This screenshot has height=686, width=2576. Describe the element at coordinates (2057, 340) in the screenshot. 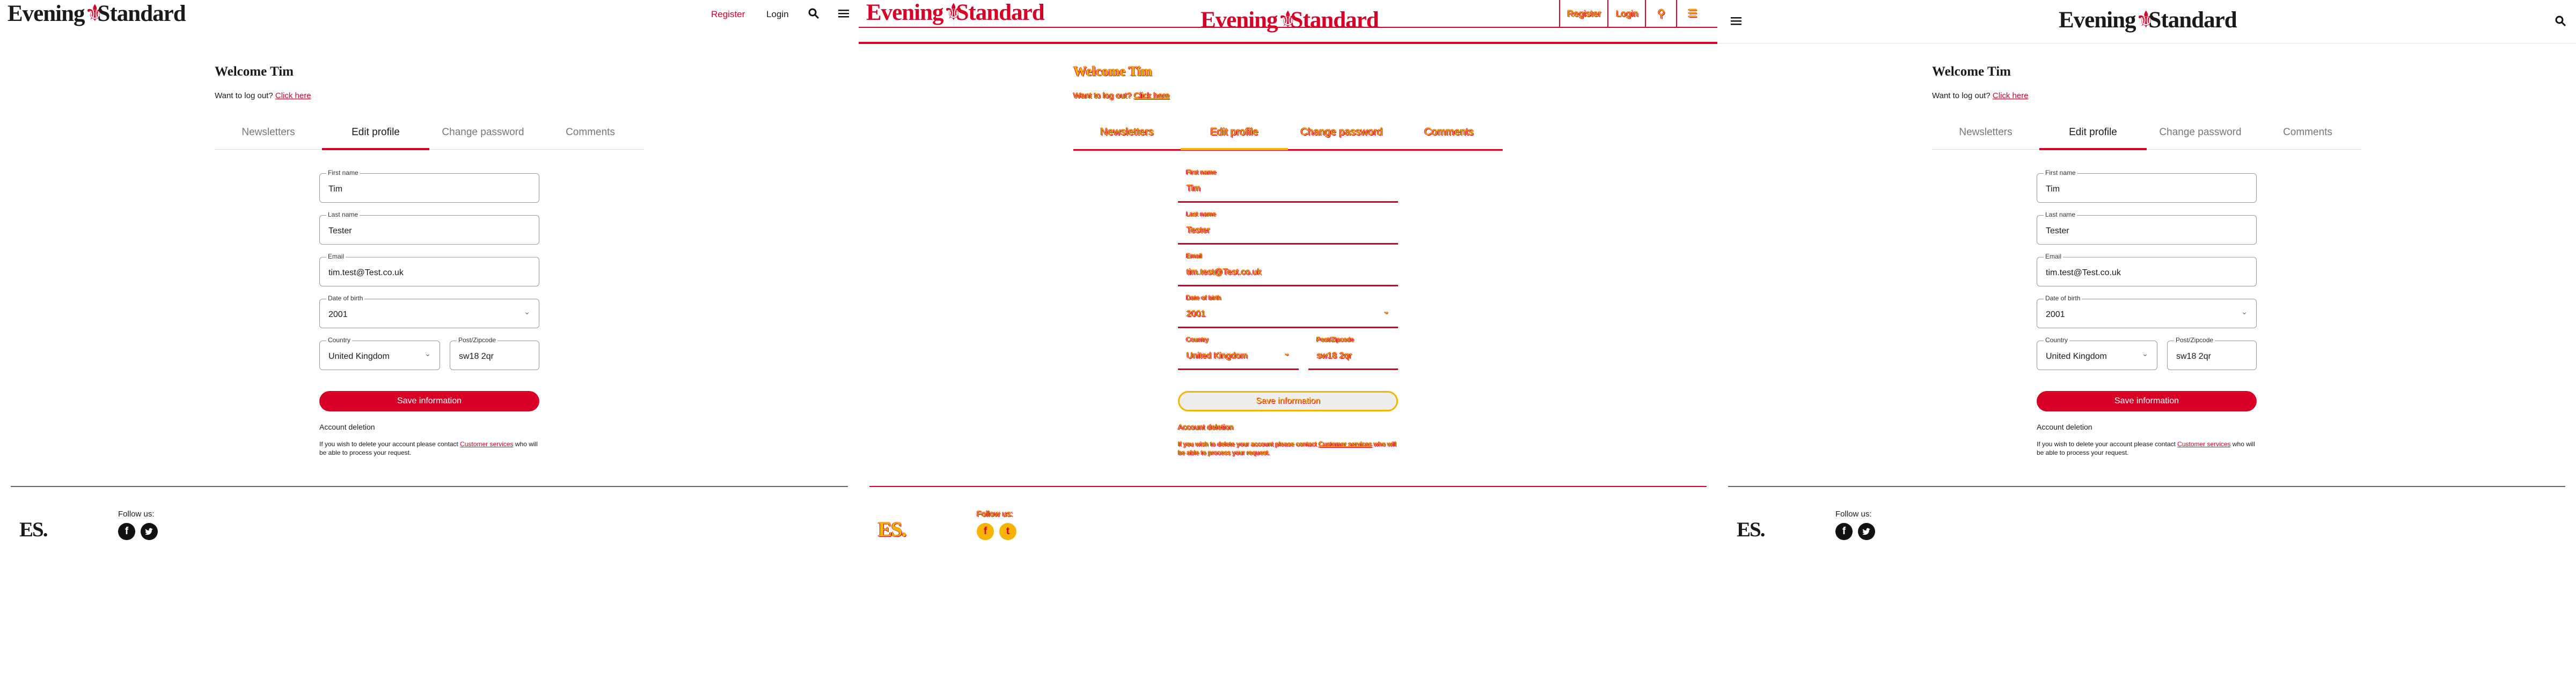

I see `country-label: Country` at that location.